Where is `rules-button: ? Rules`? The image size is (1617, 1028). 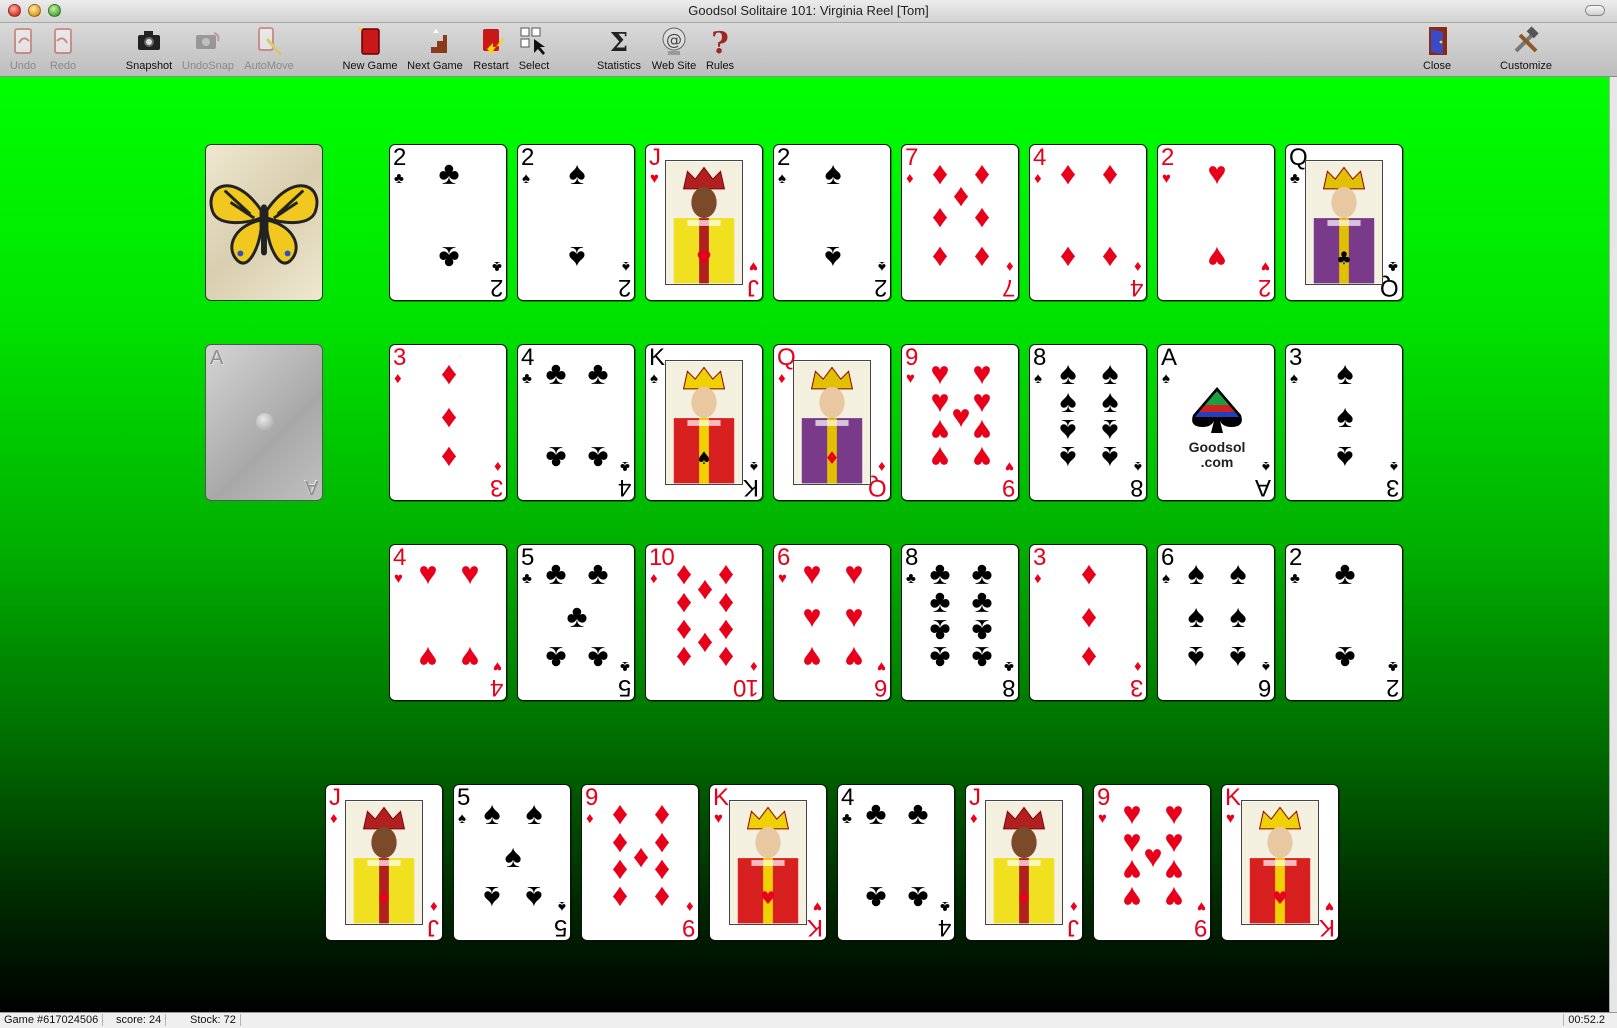 rules-button: ? Rules is located at coordinates (720, 48).